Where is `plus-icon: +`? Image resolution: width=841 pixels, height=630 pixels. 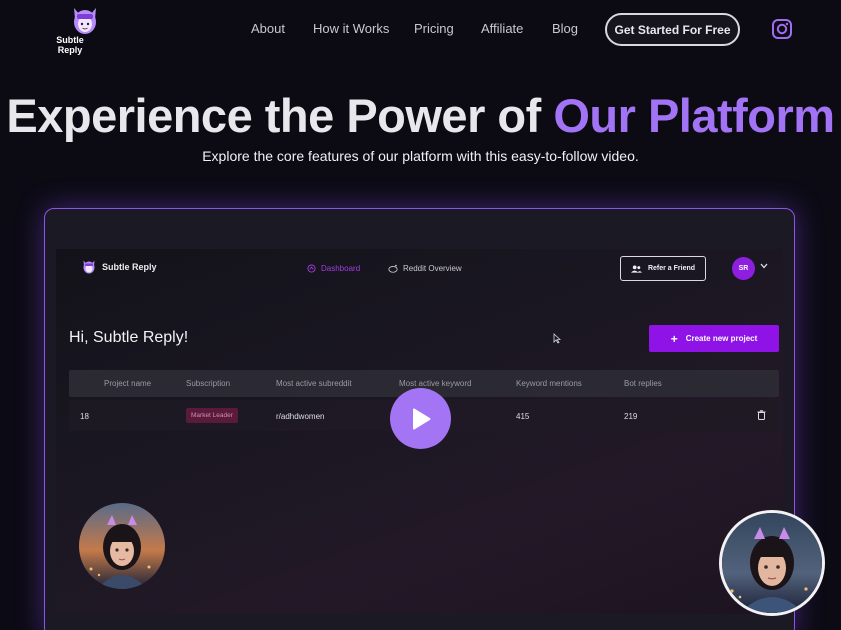
plus-icon: + is located at coordinates (674, 338).